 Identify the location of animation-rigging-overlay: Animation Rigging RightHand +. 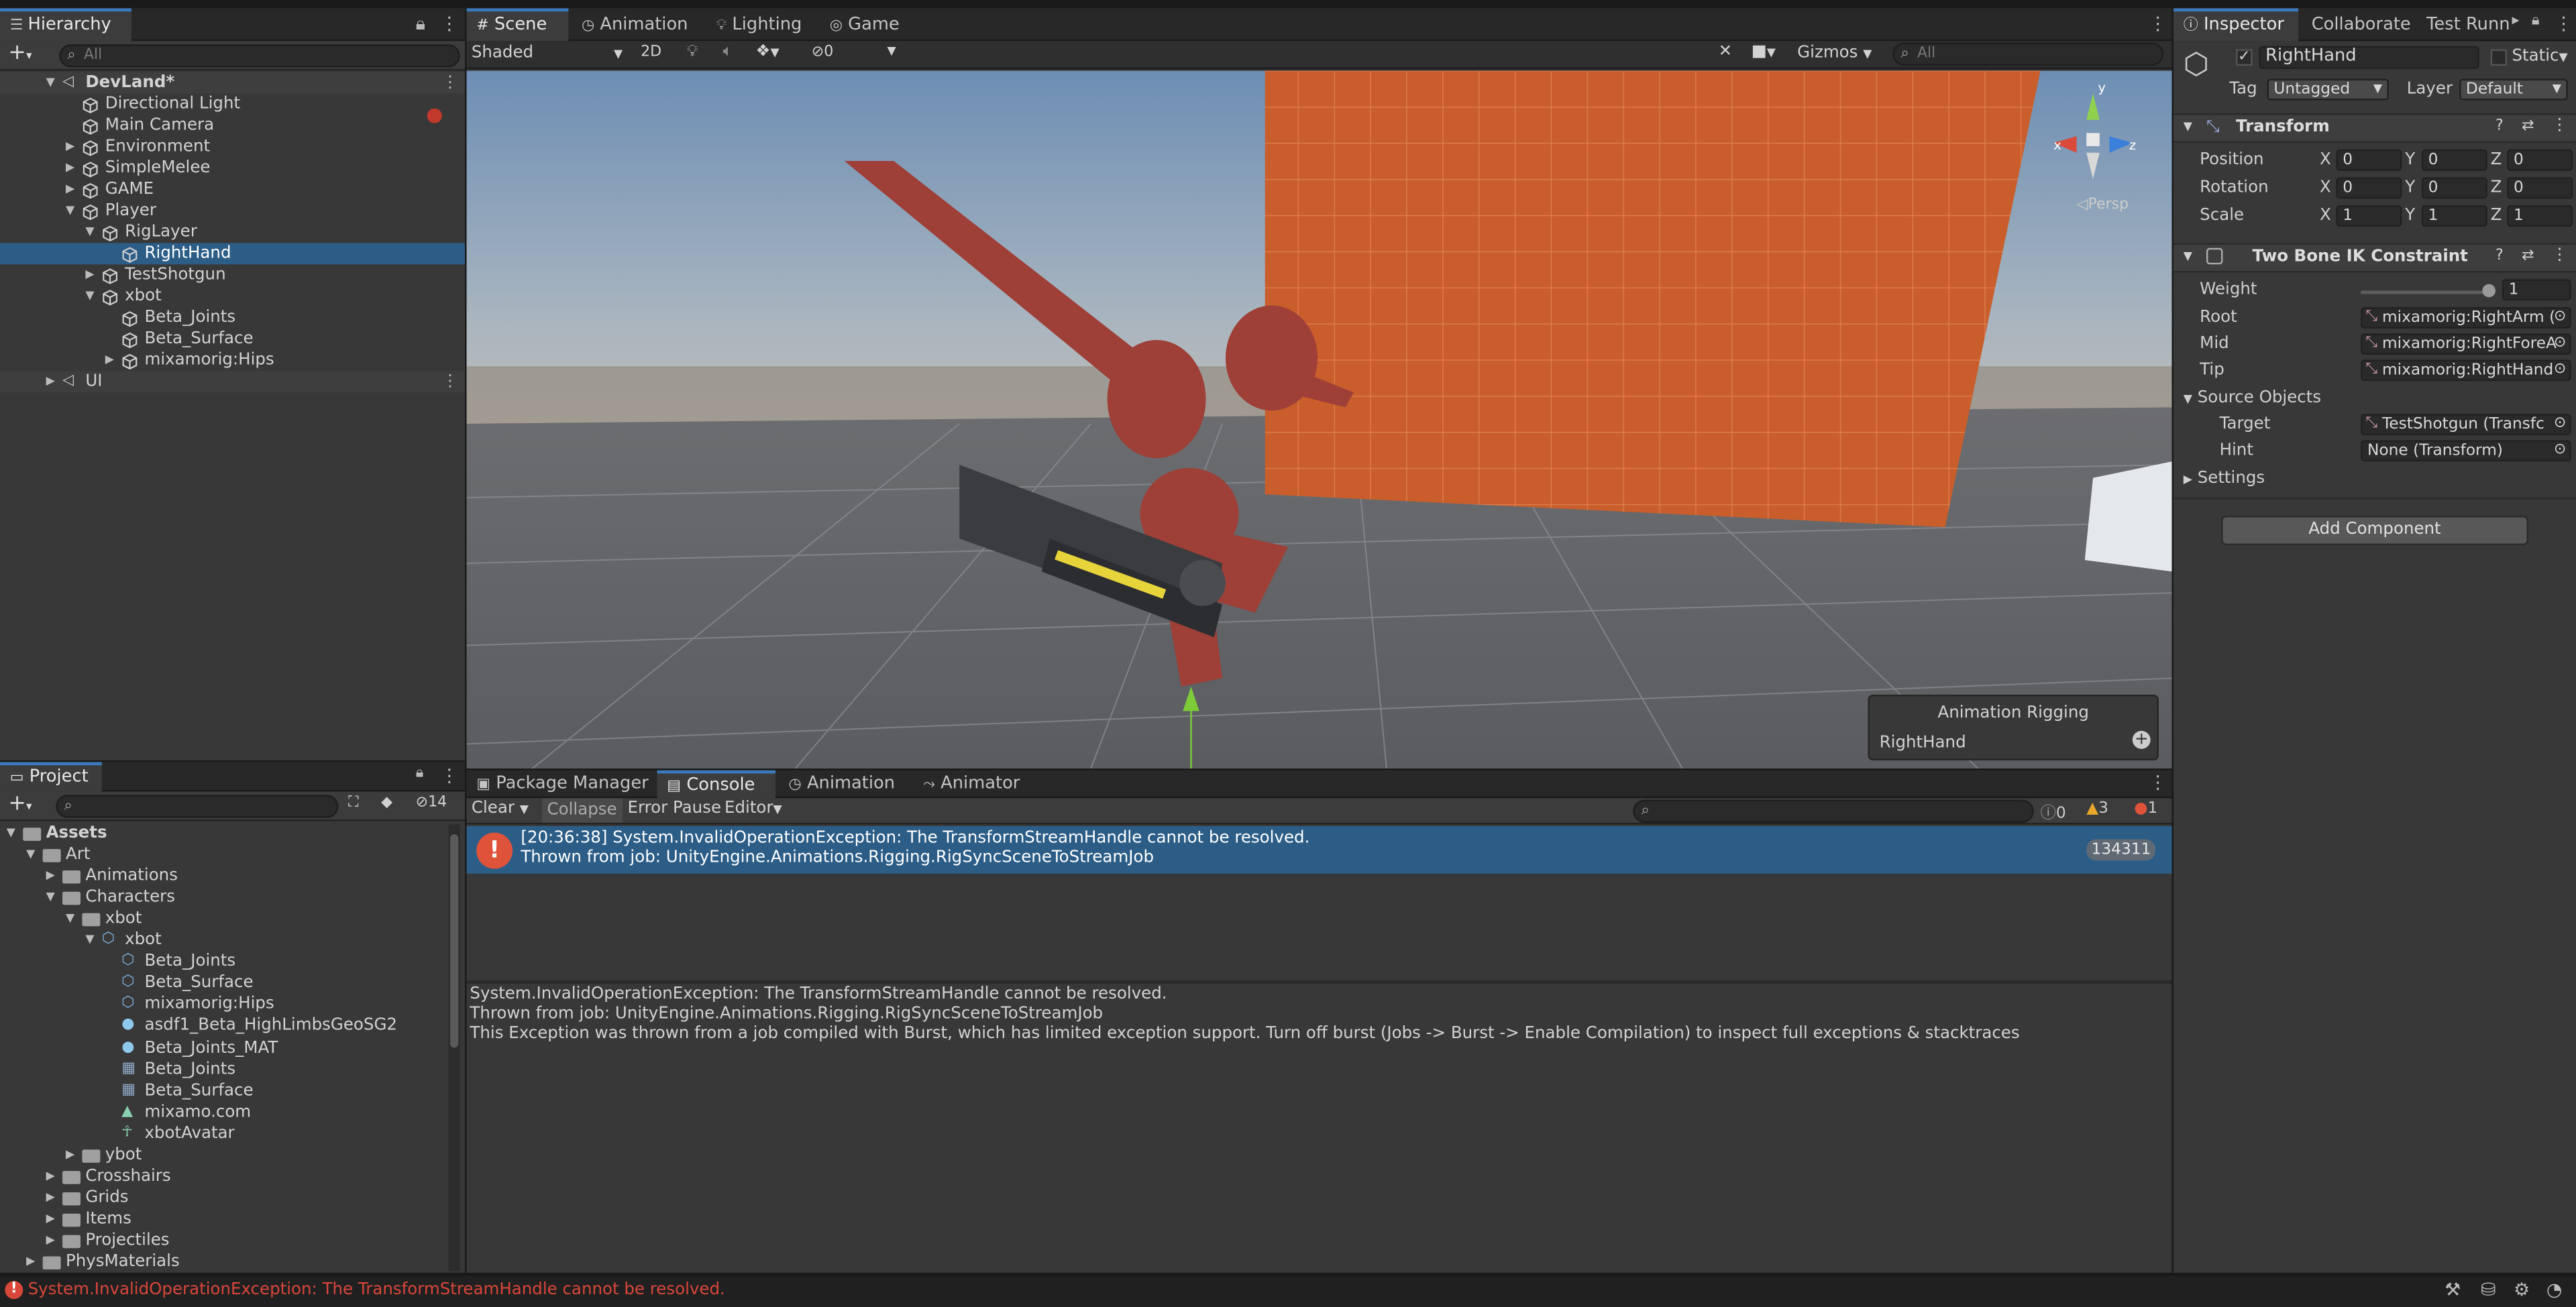
(2013, 727).